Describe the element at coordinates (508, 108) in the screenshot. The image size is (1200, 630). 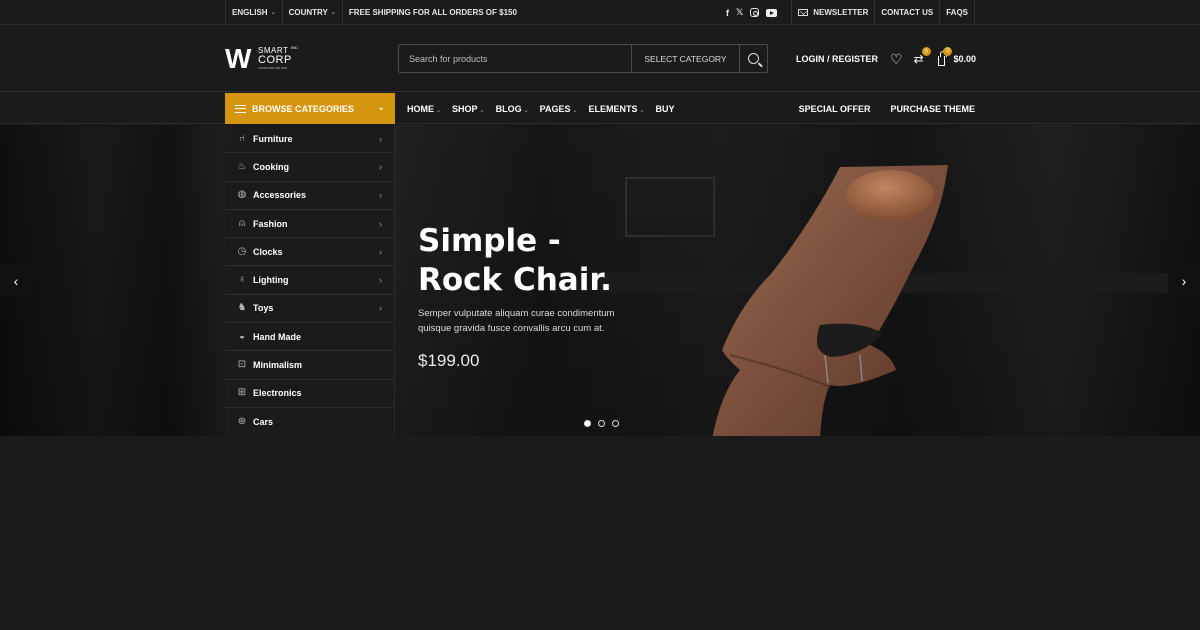
I see `nav-blog-label: BLOG` at that location.